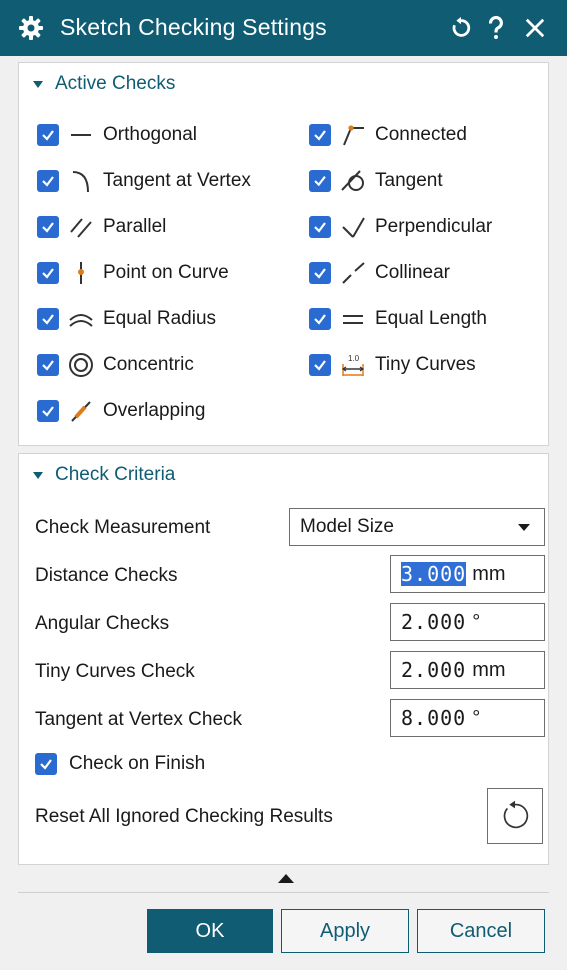 Image resolution: width=567 pixels, height=970 pixels. Describe the element at coordinates (353, 319) in the screenshot. I see `equal-length-icon` at that location.